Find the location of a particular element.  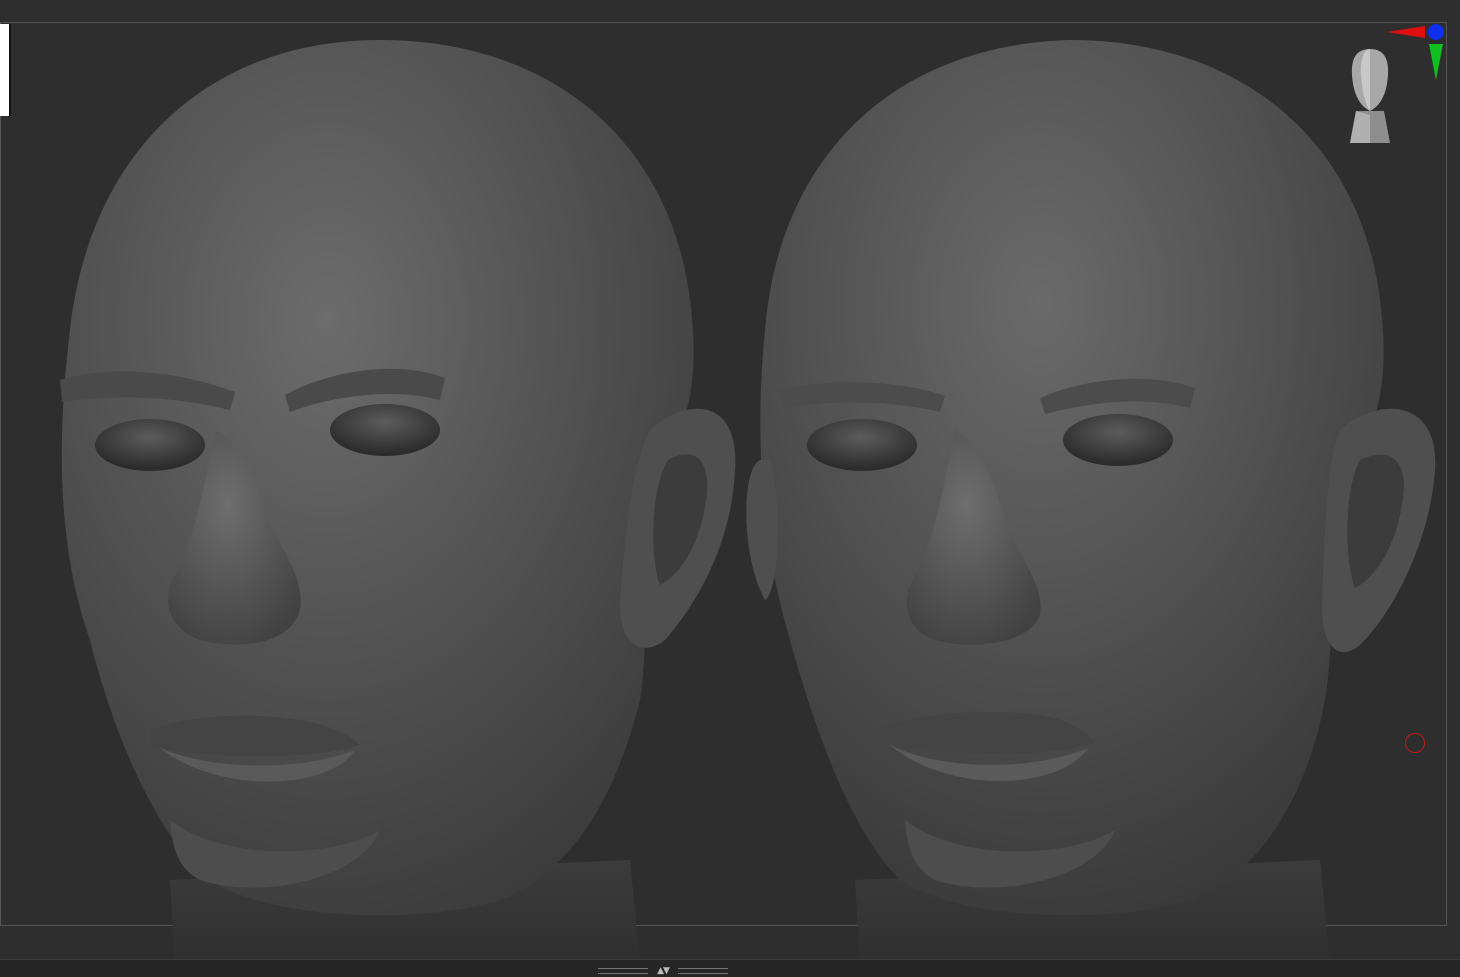

brush-cursor-icon is located at coordinates (1415, 743).